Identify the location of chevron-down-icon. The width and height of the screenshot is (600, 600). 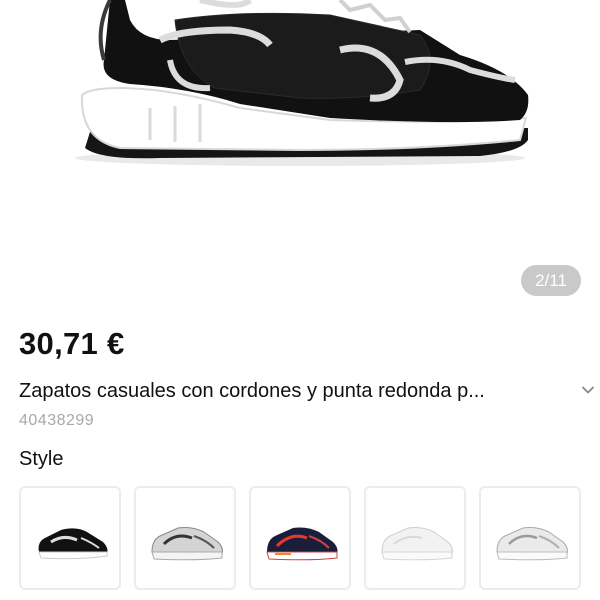
(588, 390).